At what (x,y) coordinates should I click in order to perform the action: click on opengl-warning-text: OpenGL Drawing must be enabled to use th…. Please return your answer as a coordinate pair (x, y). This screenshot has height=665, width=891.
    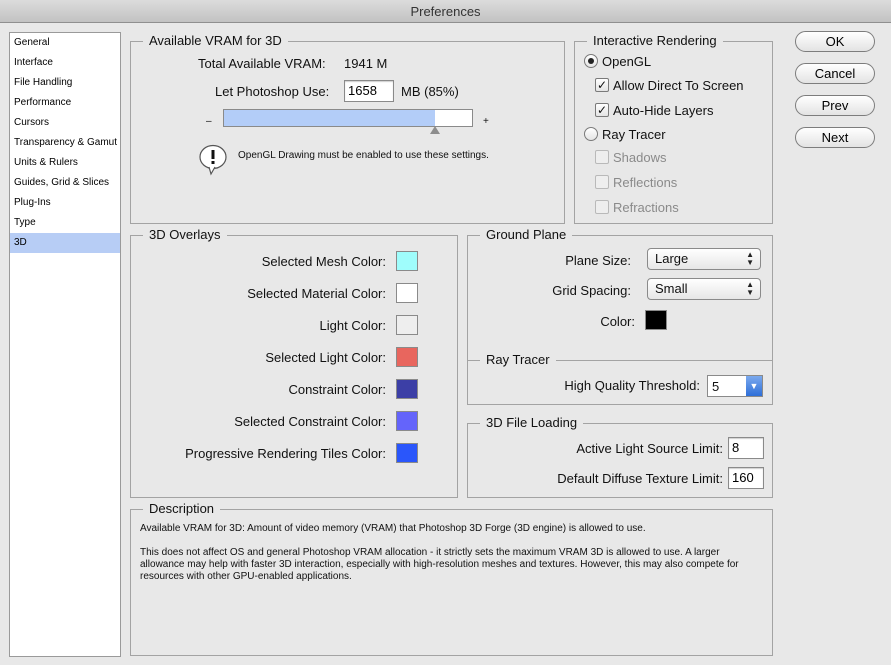
    Looking at the image, I should click on (363, 155).